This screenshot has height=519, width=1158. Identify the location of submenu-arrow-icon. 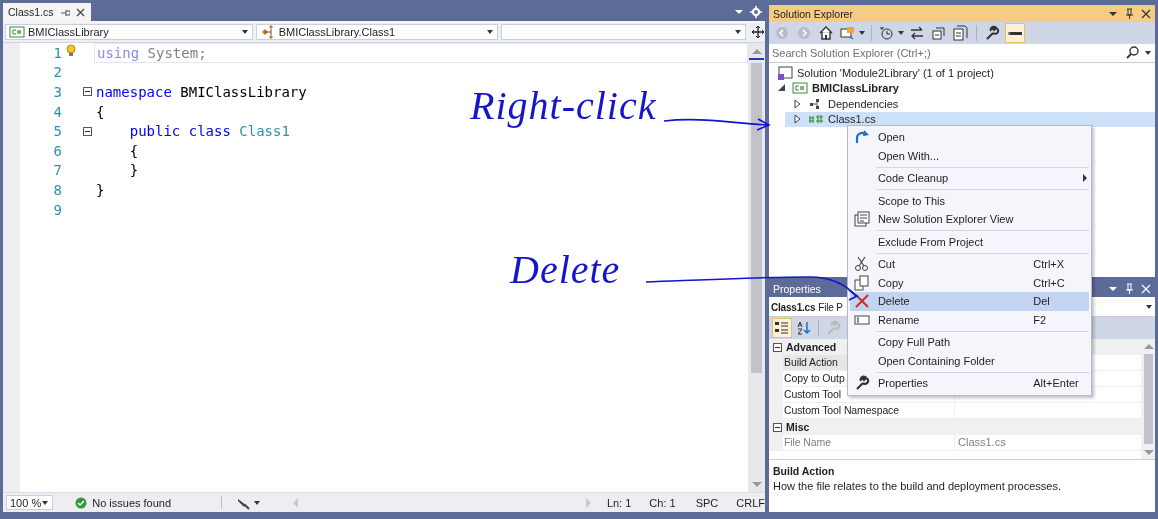
(1085, 178).